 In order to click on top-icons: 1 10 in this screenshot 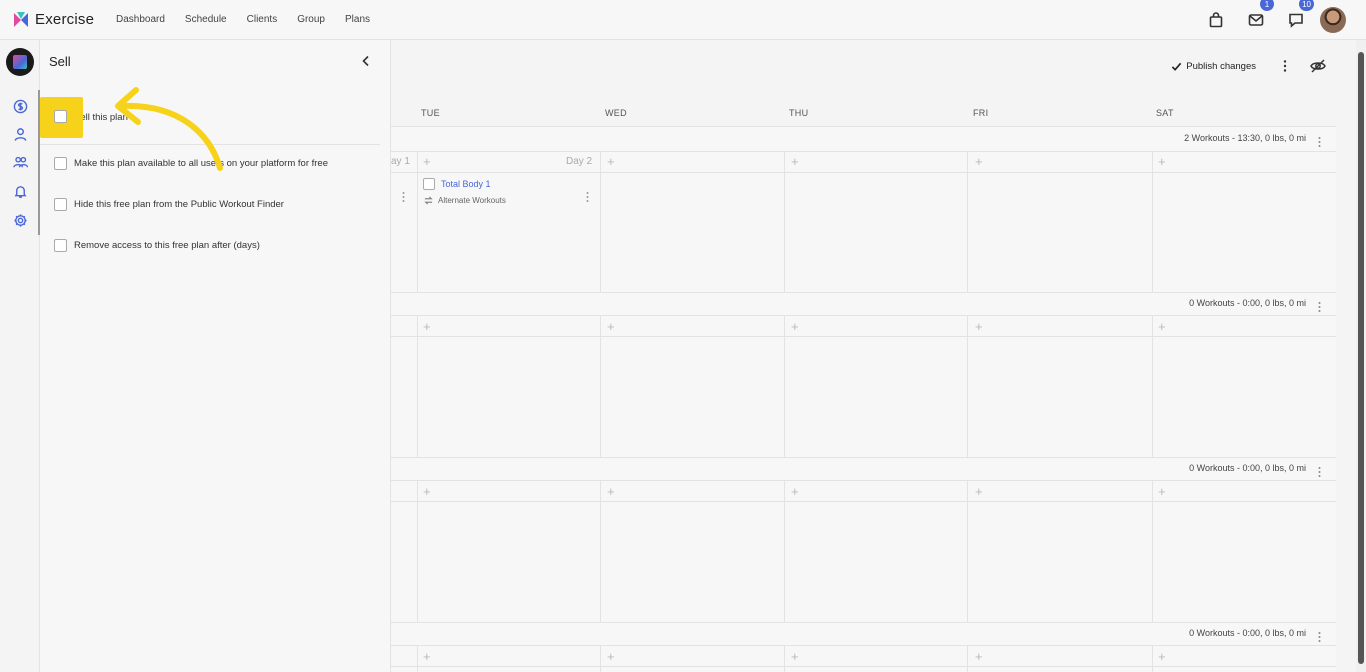, I will do `click(1266, 20)`.